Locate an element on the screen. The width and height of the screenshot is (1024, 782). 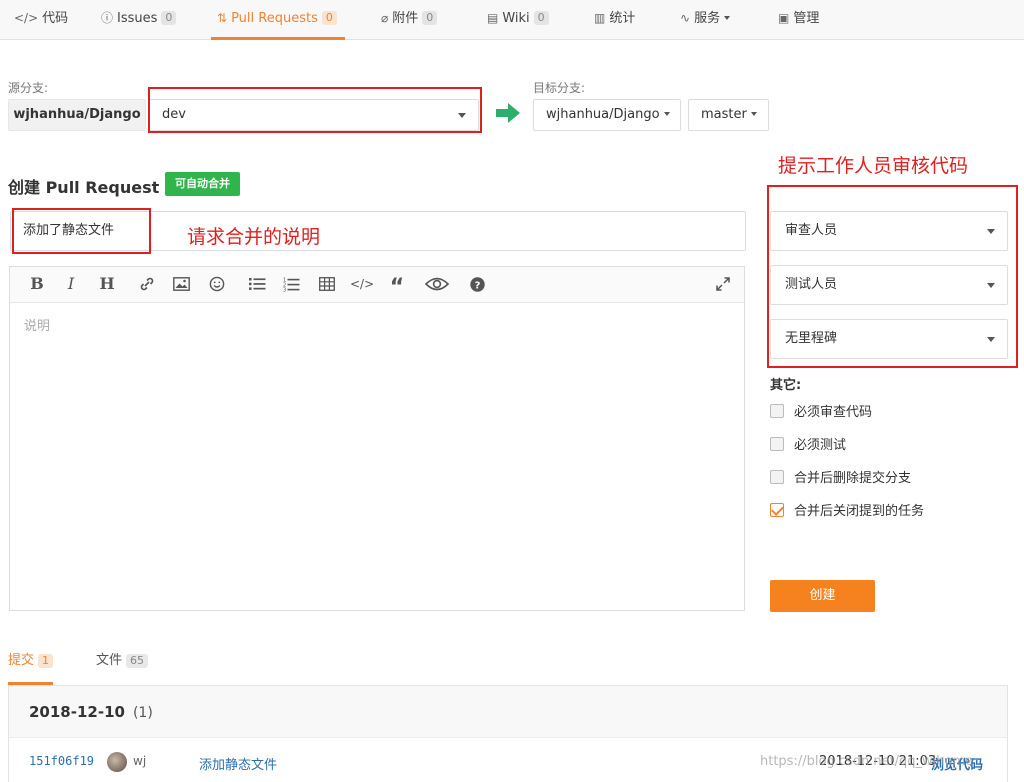
option-require-test: 必须测试 is located at coordinates (808, 446).